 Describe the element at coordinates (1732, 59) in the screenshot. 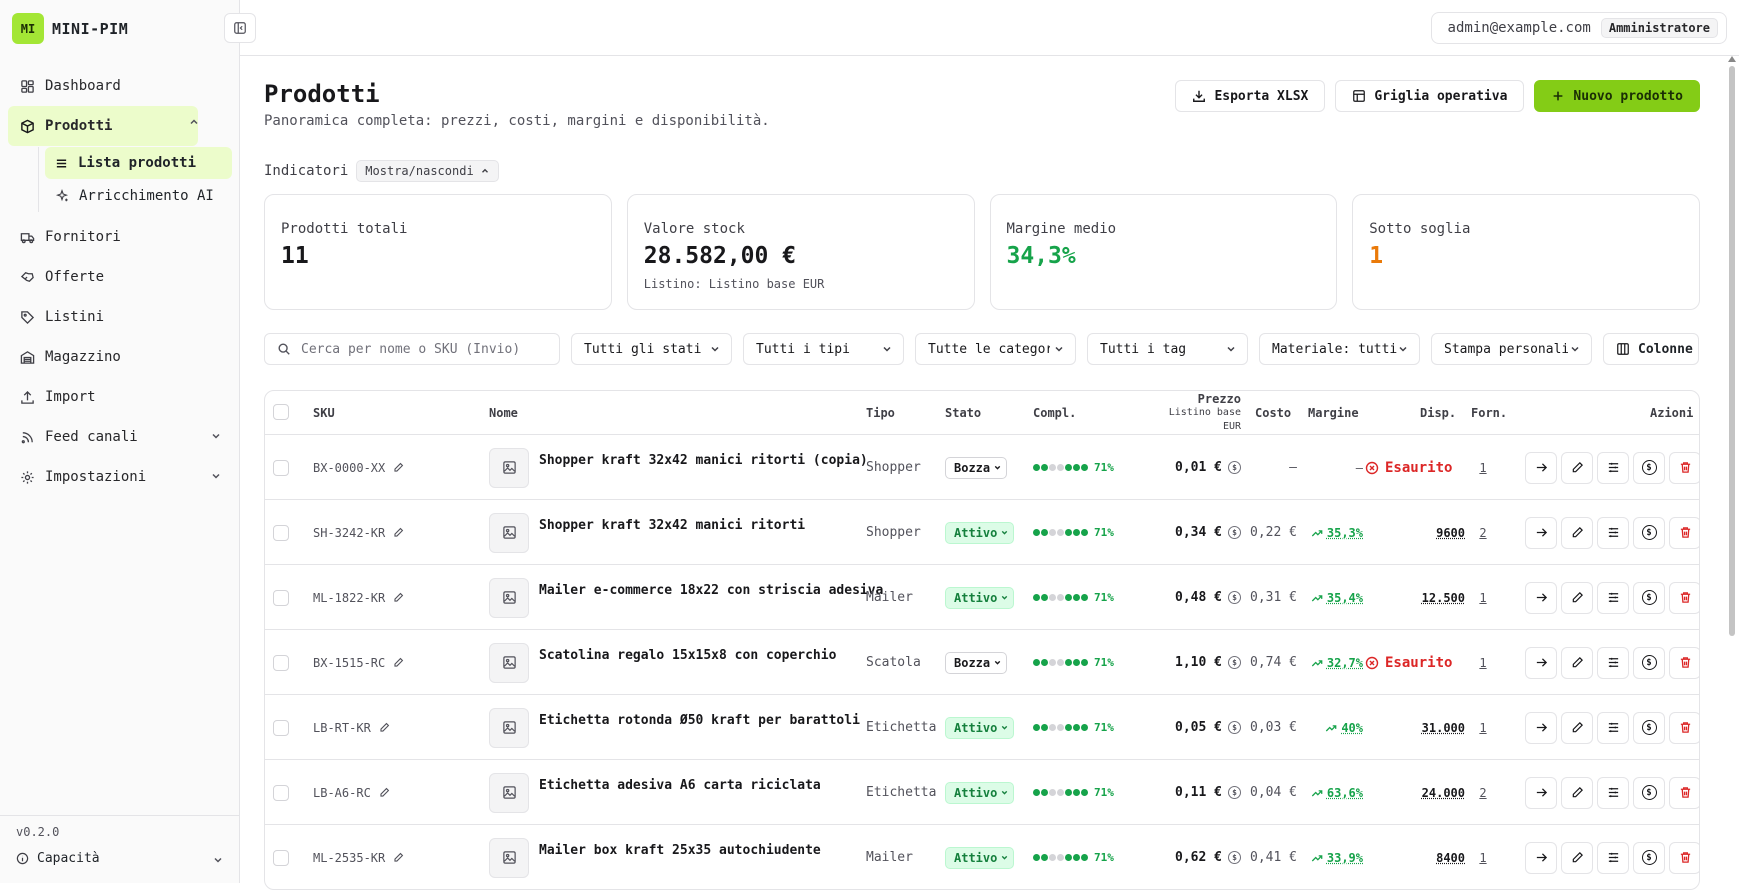

I see `scroll-up-icon` at that location.